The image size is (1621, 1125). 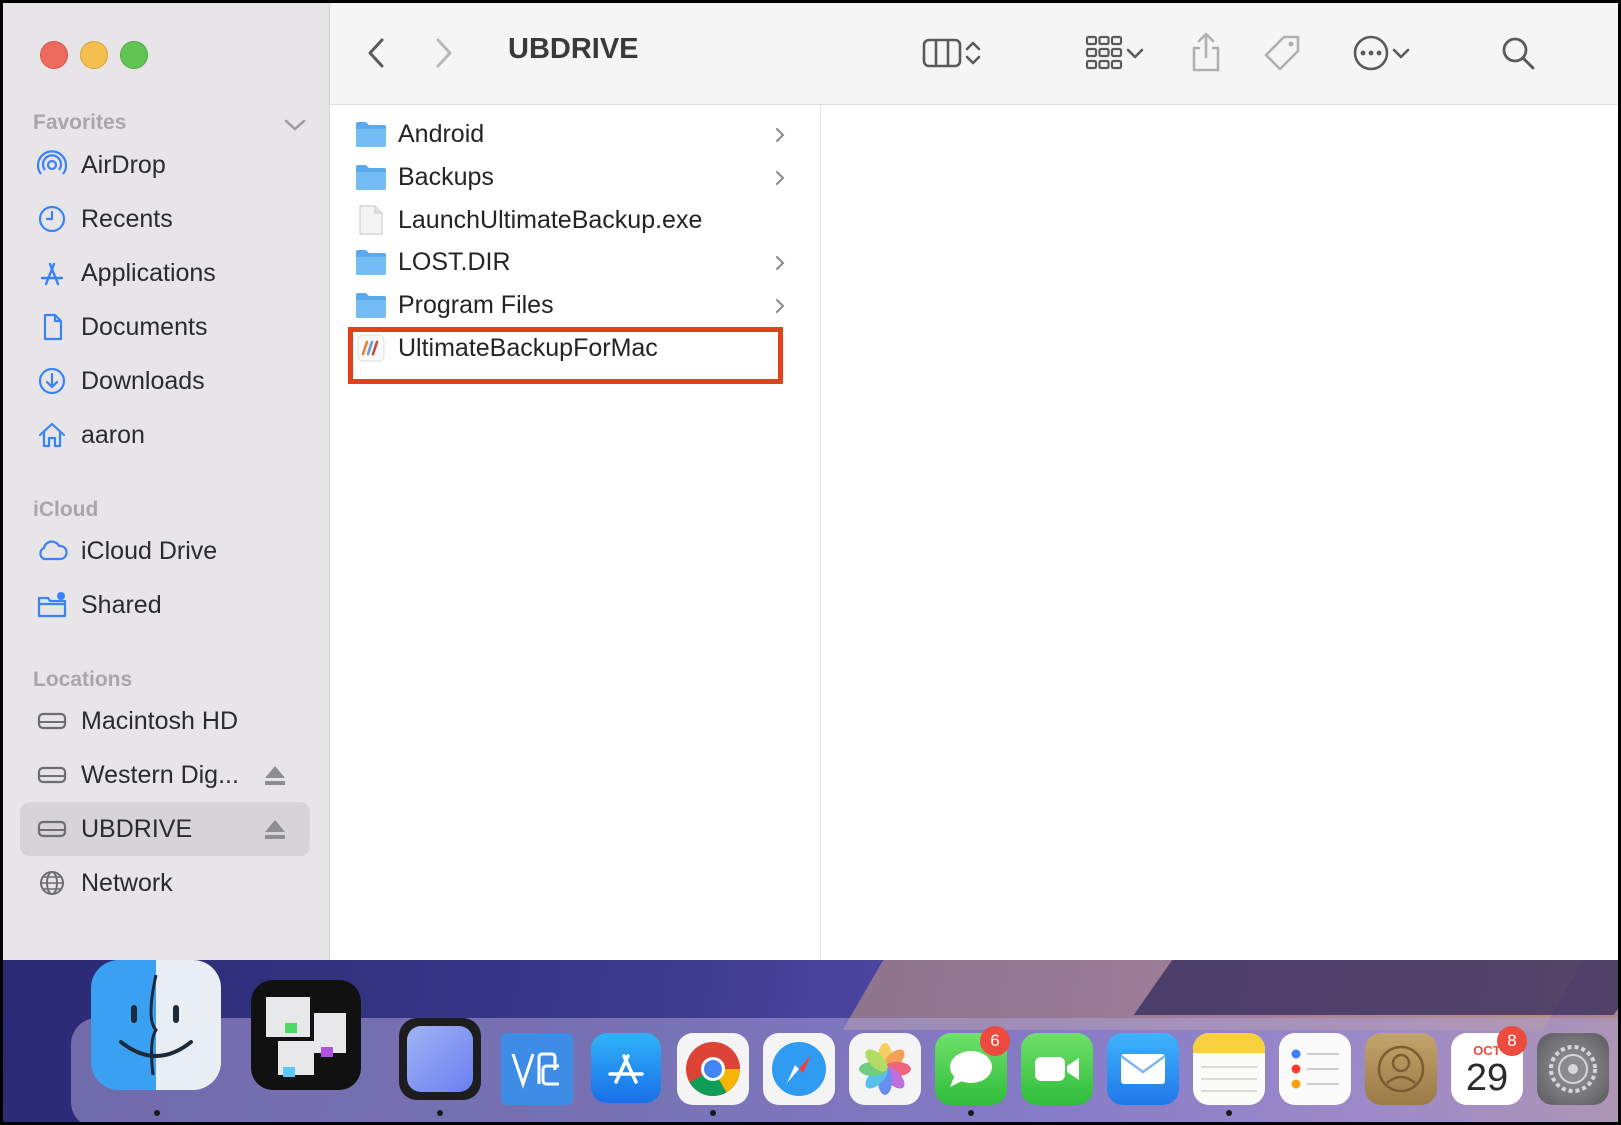 I want to click on forward-button, so click(x=444, y=53).